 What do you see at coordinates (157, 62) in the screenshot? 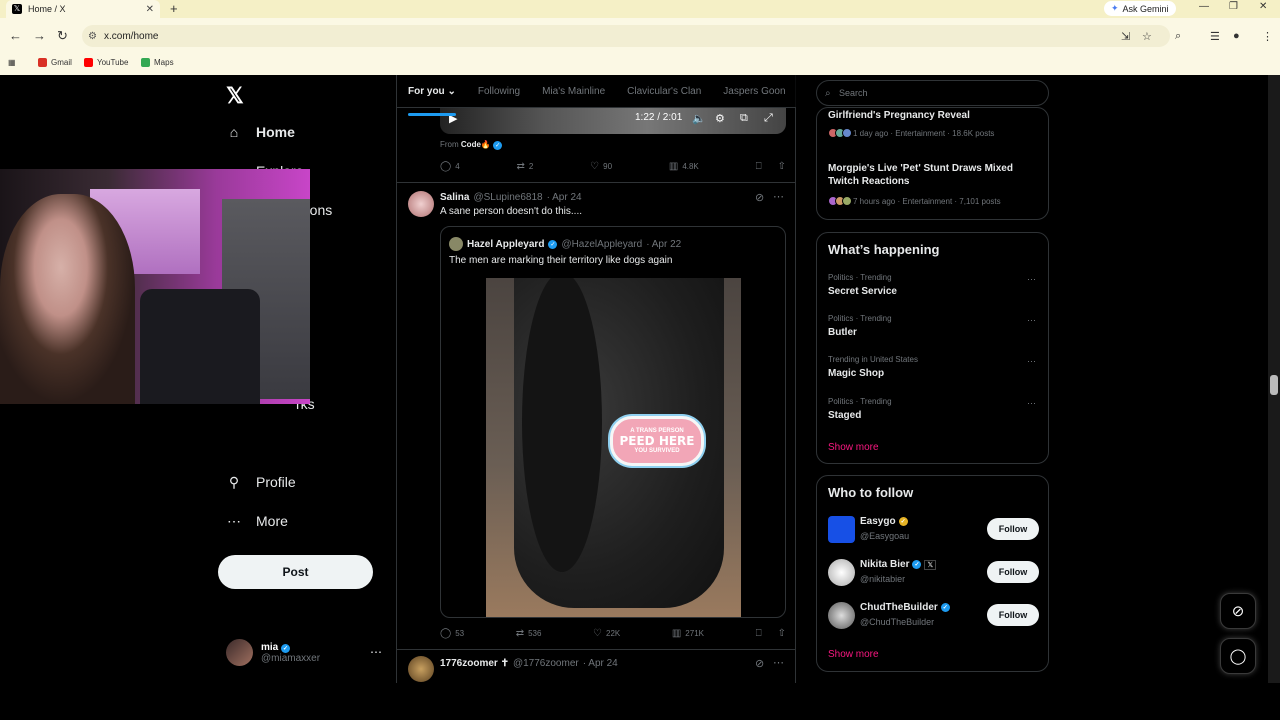
I see `bookmark-maps: Maps` at bounding box center [157, 62].